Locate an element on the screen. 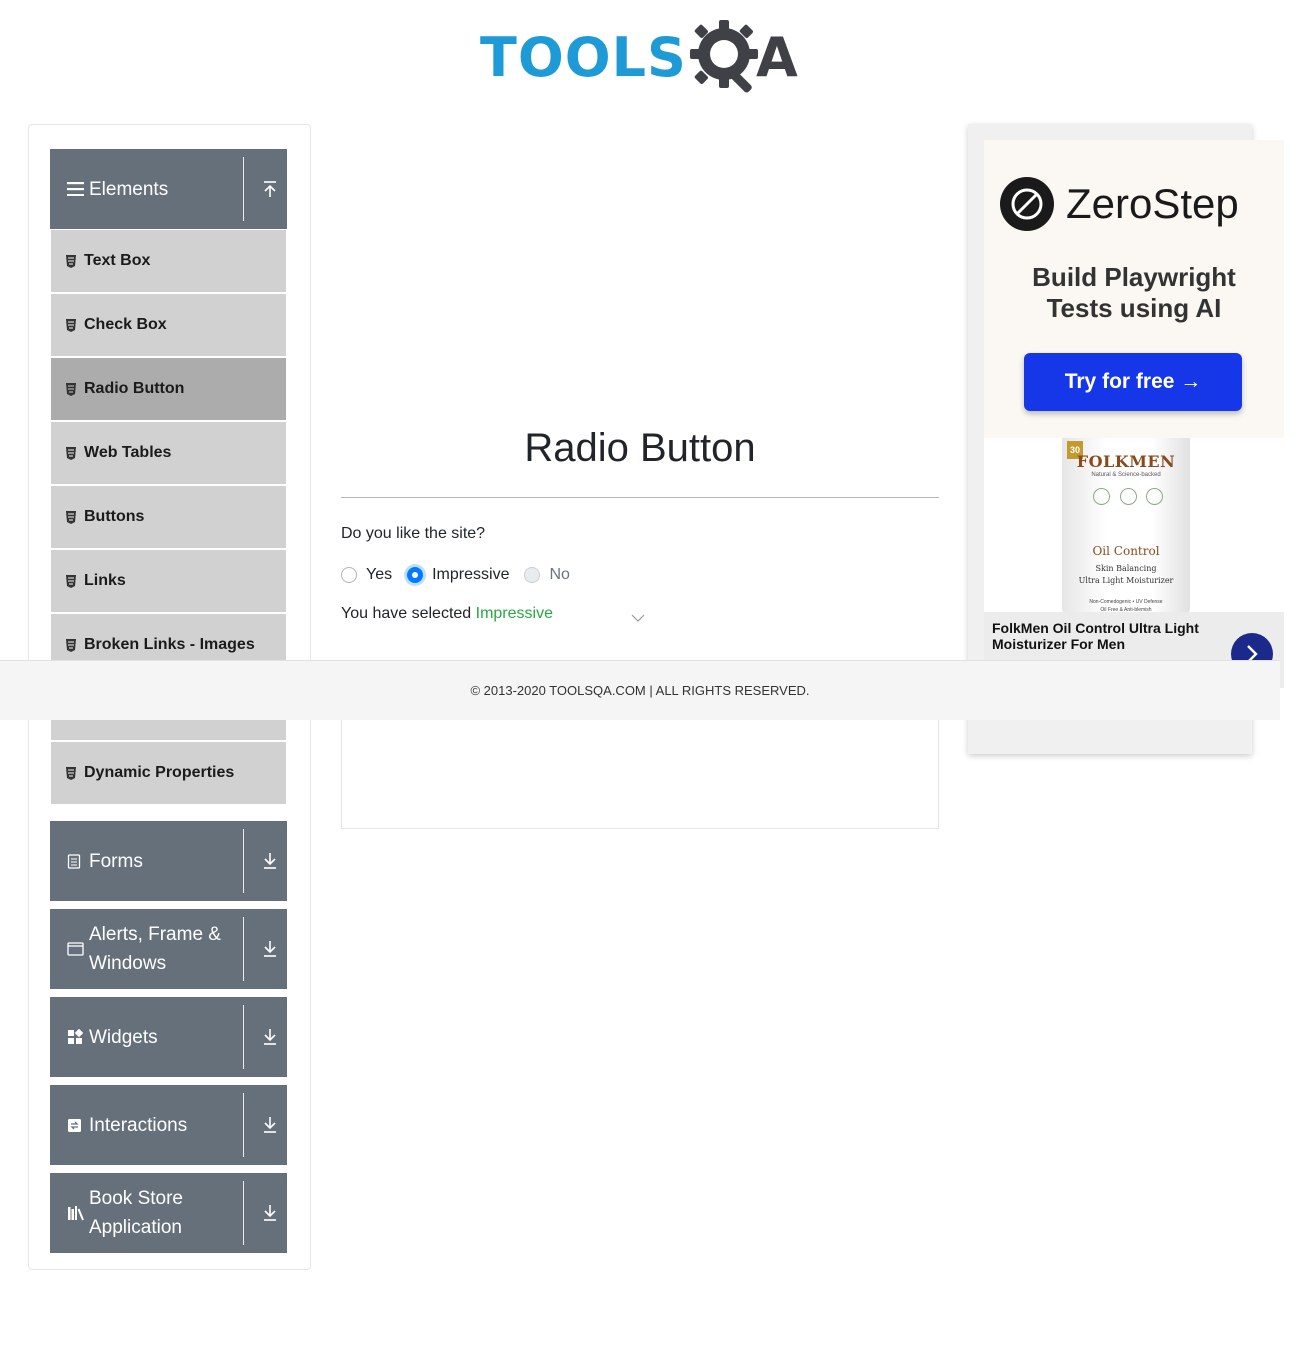 The height and width of the screenshot is (1370, 1311). group-title: Forms is located at coordinates (116, 861).